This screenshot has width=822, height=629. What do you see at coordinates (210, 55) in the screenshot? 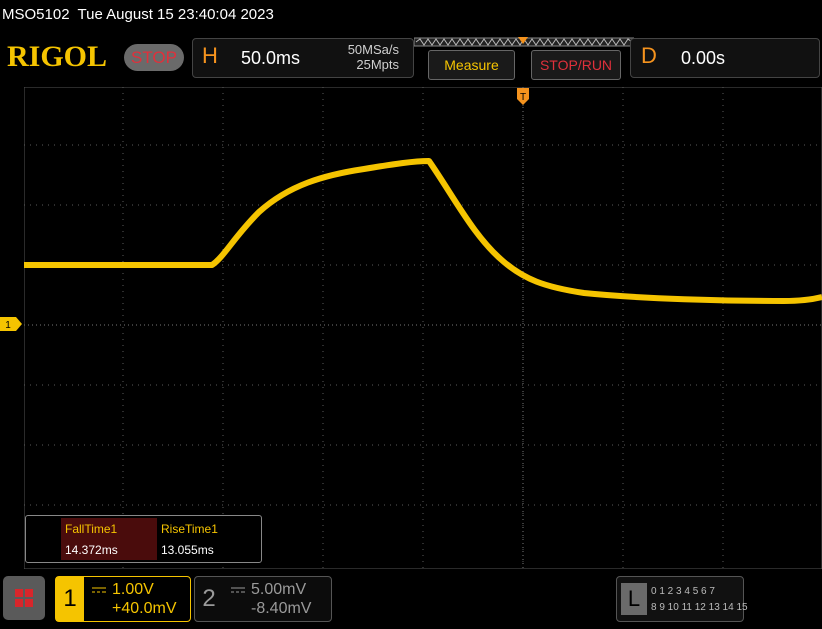
I see `horizontal-label: H` at bounding box center [210, 55].